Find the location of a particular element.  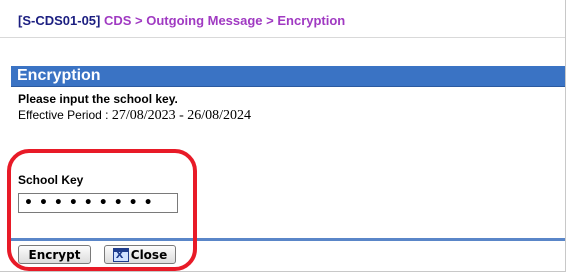

divider is located at coordinates (282, 37).